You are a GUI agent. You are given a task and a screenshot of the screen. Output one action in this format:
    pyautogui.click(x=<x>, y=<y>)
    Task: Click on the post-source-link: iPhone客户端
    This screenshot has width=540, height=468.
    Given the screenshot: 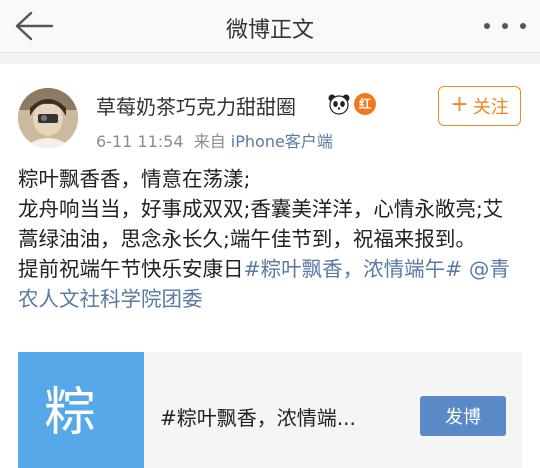 What is the action you would take?
    pyautogui.click(x=282, y=141)
    